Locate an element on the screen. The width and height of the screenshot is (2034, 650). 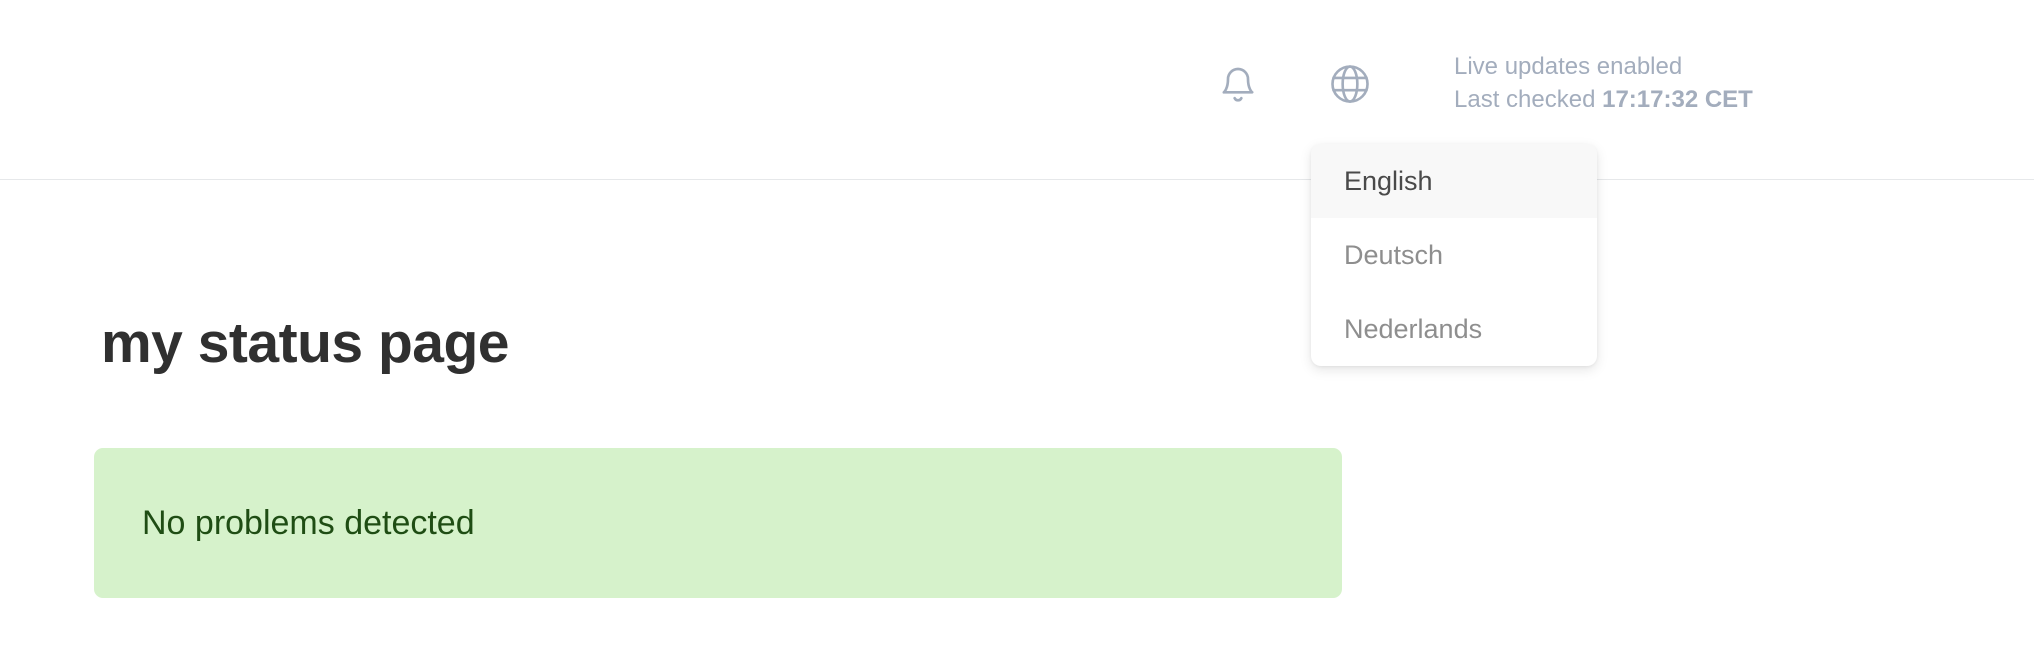
globe-icon is located at coordinates (1350, 84).